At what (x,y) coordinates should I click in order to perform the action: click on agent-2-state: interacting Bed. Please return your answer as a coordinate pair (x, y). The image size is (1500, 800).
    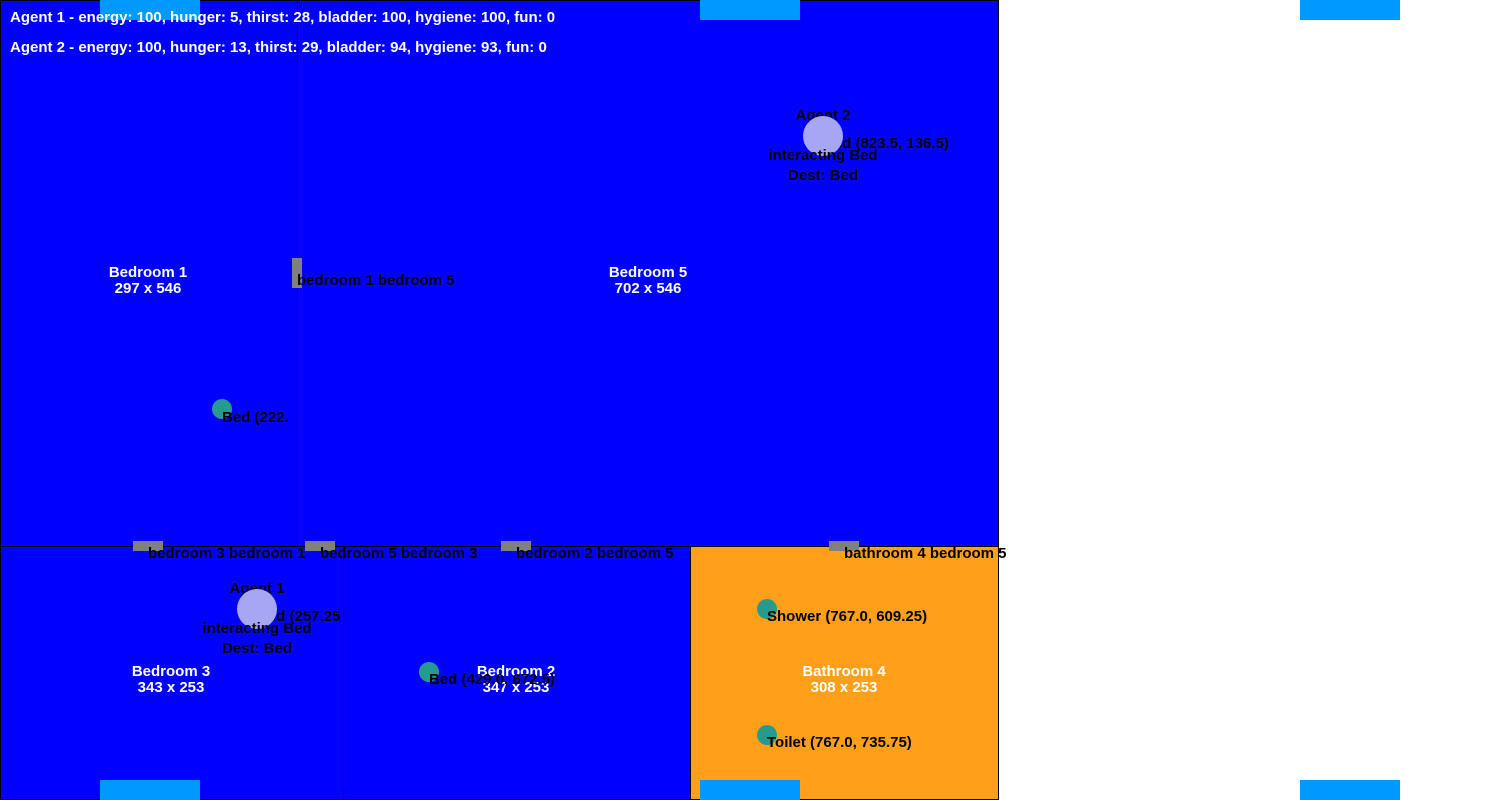
    Looking at the image, I should click on (823, 155).